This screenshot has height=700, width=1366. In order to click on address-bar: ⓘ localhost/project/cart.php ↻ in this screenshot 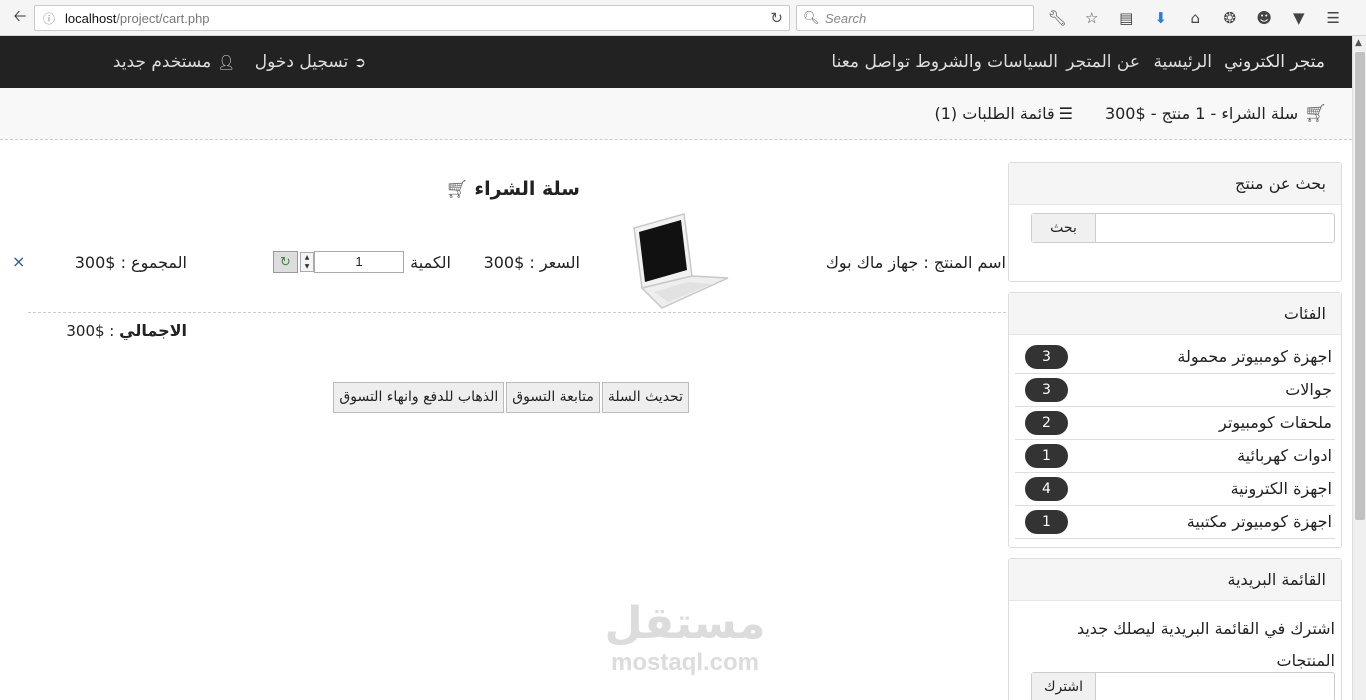, I will do `click(412, 18)`.